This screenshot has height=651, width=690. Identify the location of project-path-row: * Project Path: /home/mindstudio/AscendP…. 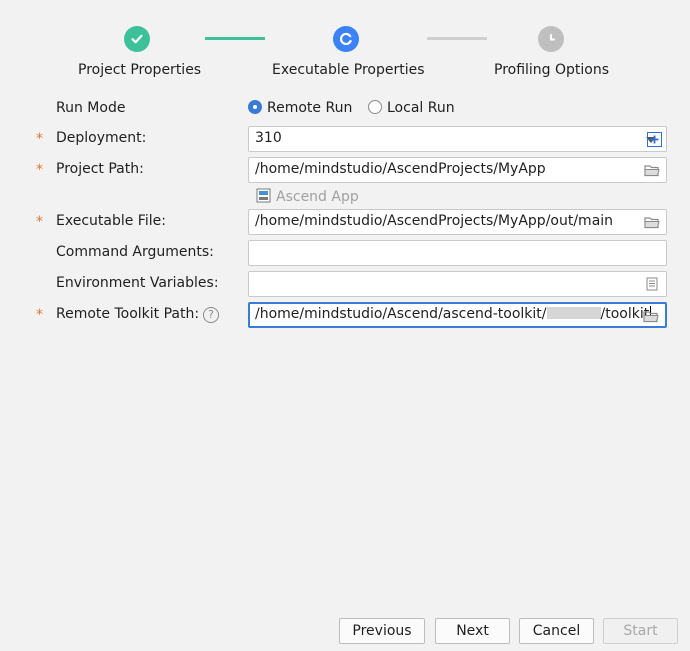
(345, 171).